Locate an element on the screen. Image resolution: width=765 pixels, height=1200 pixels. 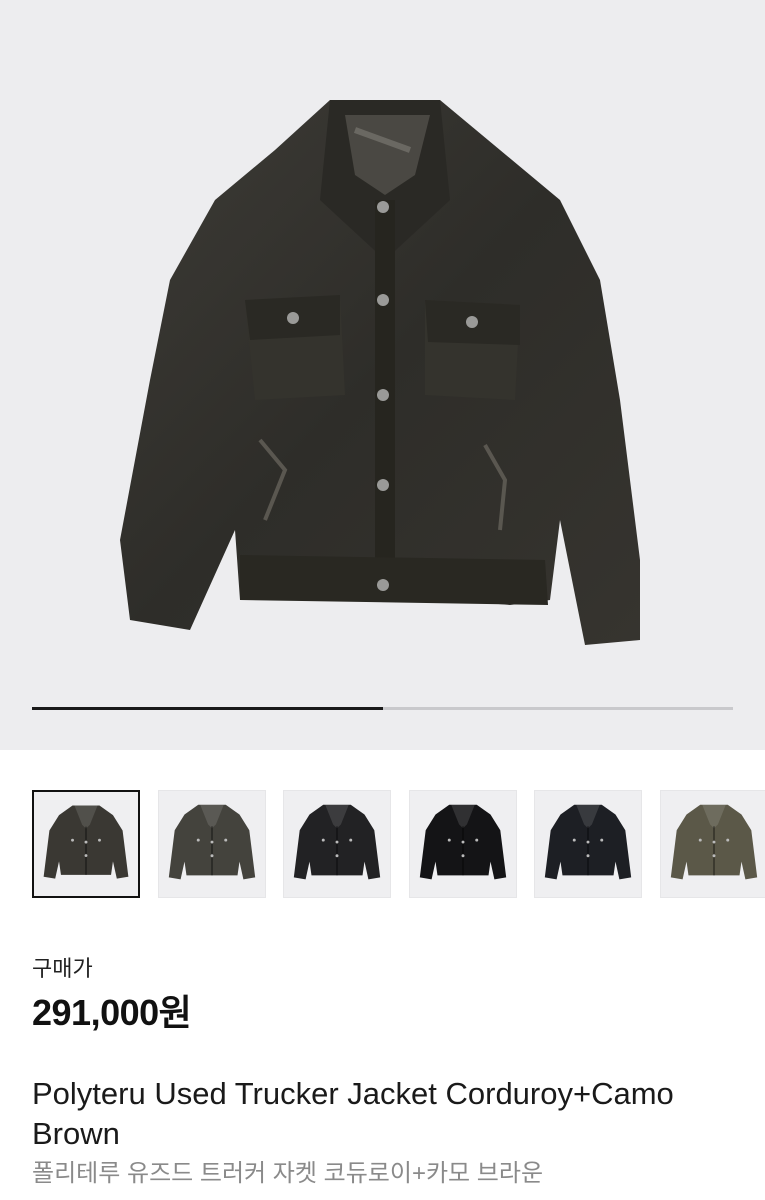
product-subtitle: 폴리테루 유즈드 트러커 자켓 코듀로이+카모 브라운 is located at coordinates (288, 1173).